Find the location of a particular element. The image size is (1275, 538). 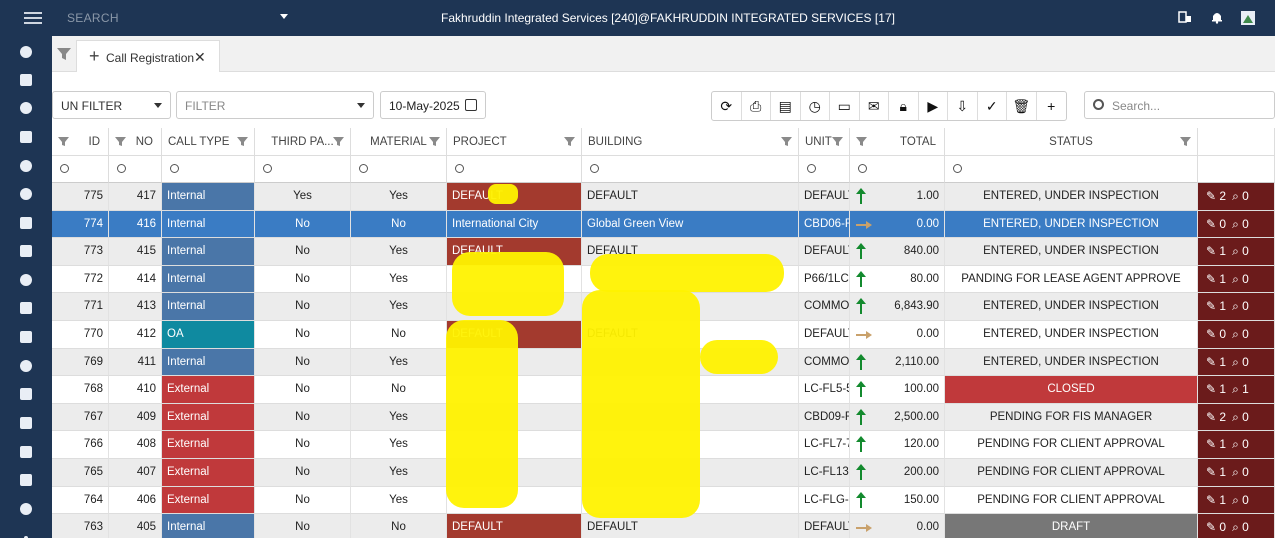

column-filter-input-unit is located at coordinates (824, 169).